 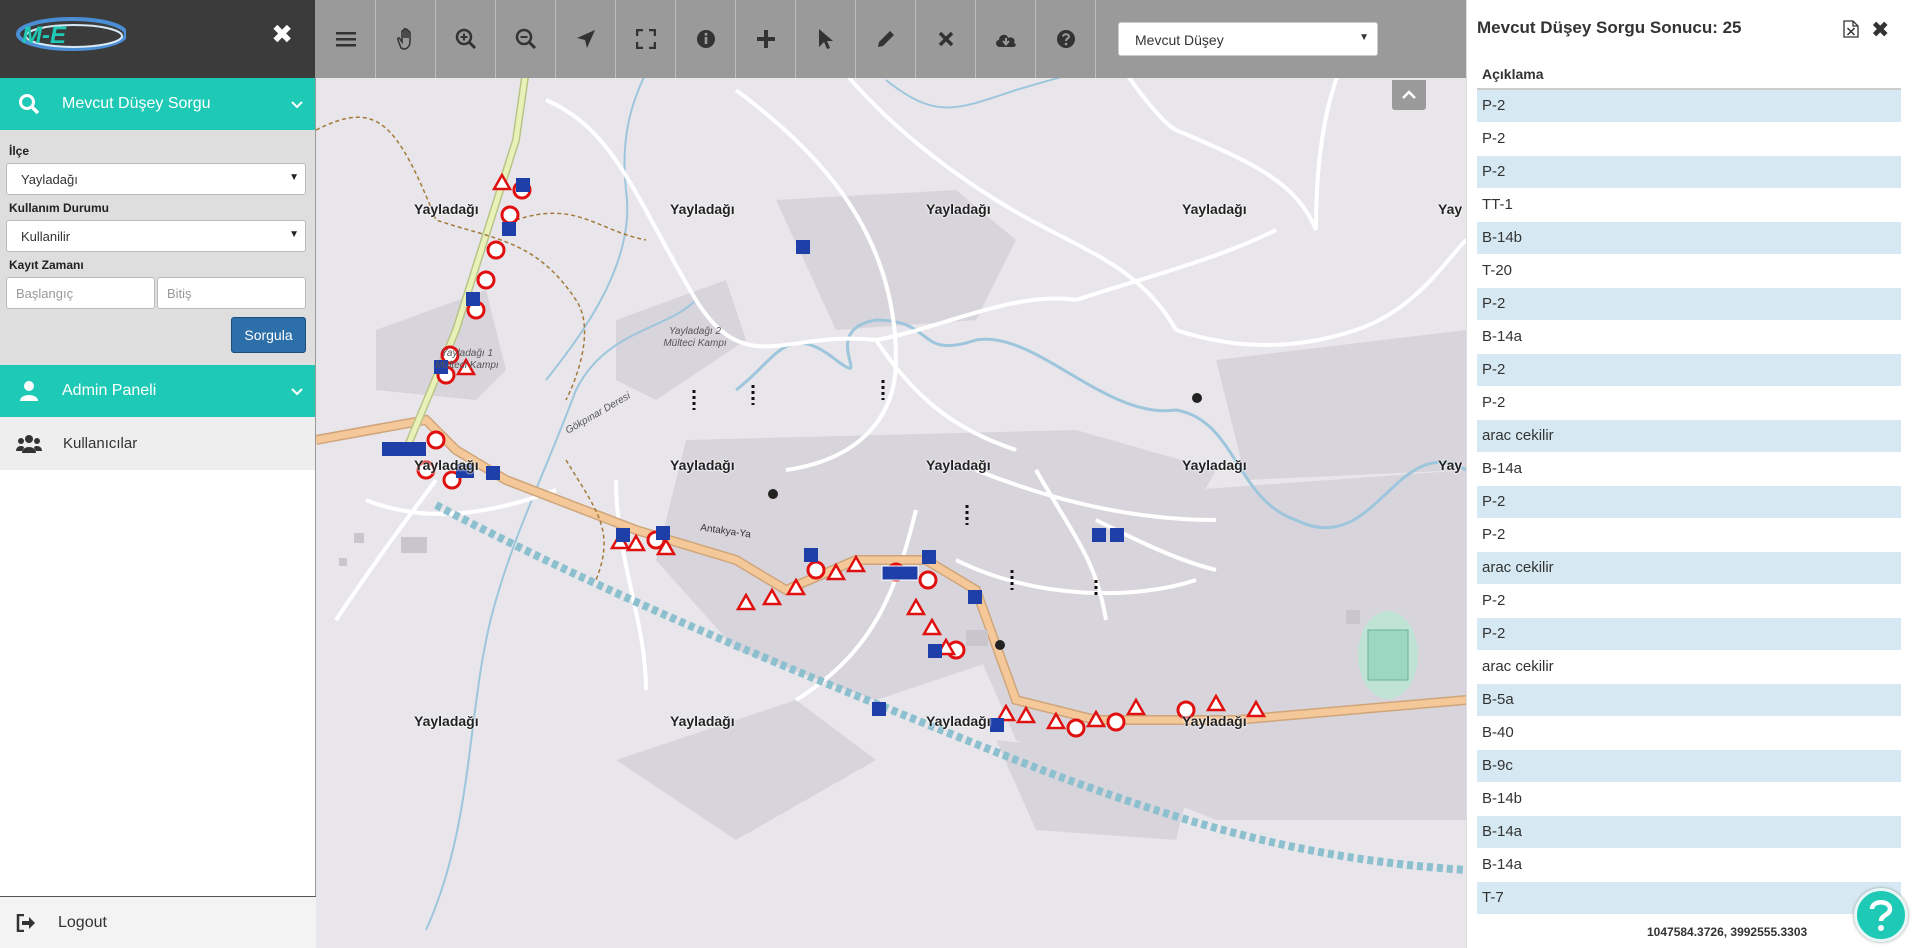 I want to click on sports-field, so click(x=1388, y=655).